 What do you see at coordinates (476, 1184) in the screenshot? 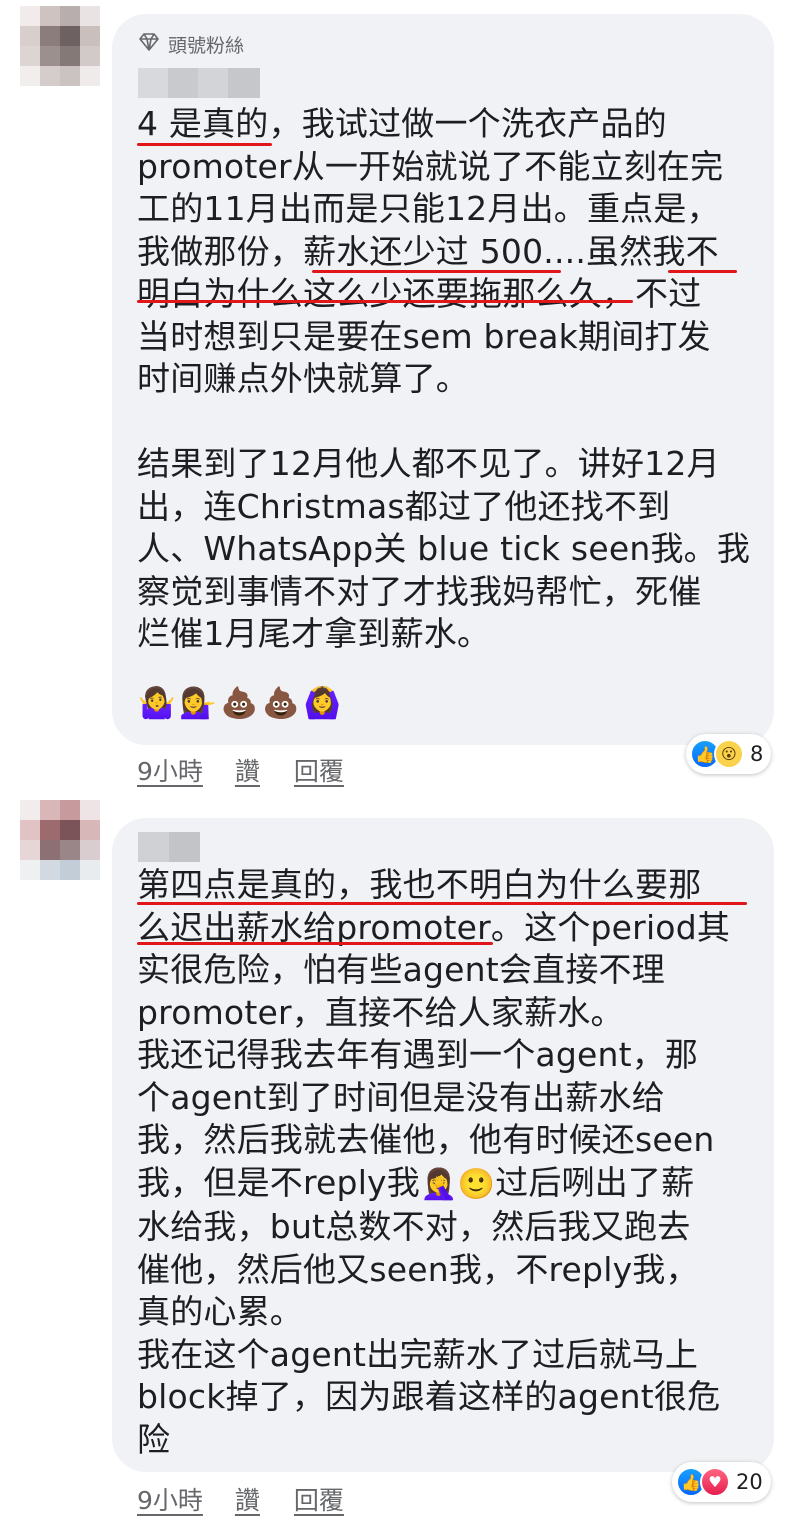
I see `slight-smile-emoji: 🙂` at bounding box center [476, 1184].